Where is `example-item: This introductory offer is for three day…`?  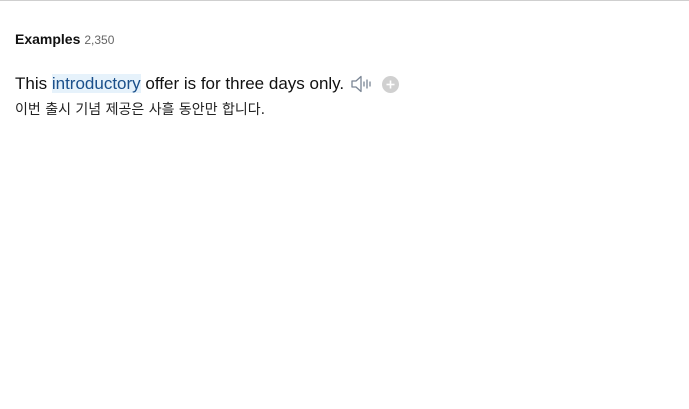 example-item: This introductory offer is for three day… is located at coordinates (345, 95).